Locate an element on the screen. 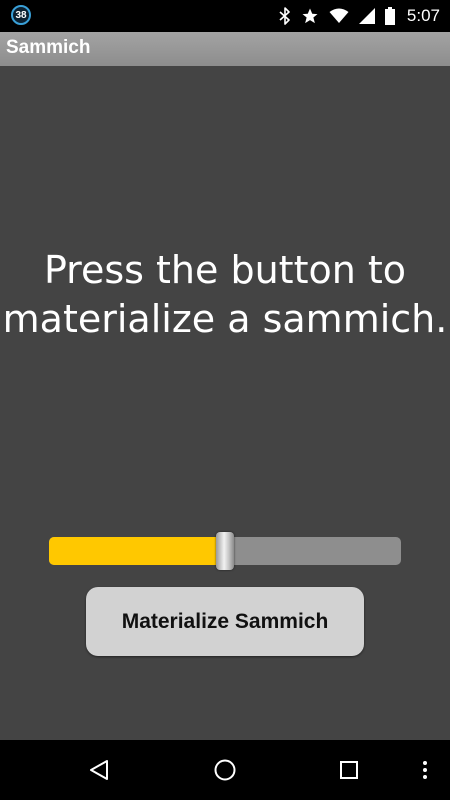 The height and width of the screenshot is (800, 450). home-button is located at coordinates (225, 770).